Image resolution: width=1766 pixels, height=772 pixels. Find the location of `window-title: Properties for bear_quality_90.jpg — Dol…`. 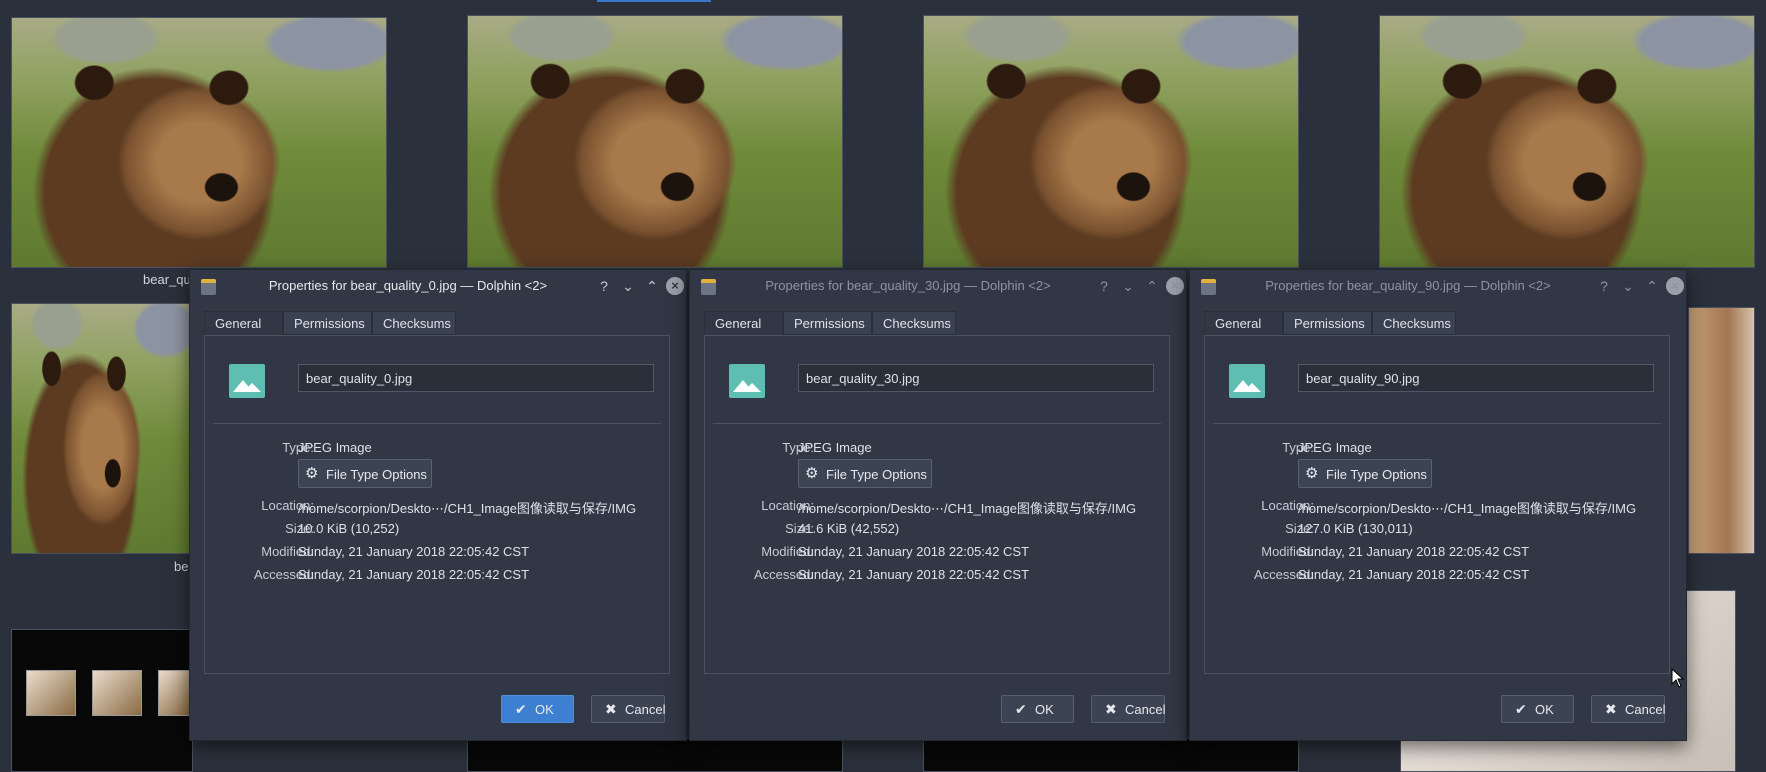

window-title: Properties for bear_quality_90.jpg — Dol… is located at coordinates (1408, 285).